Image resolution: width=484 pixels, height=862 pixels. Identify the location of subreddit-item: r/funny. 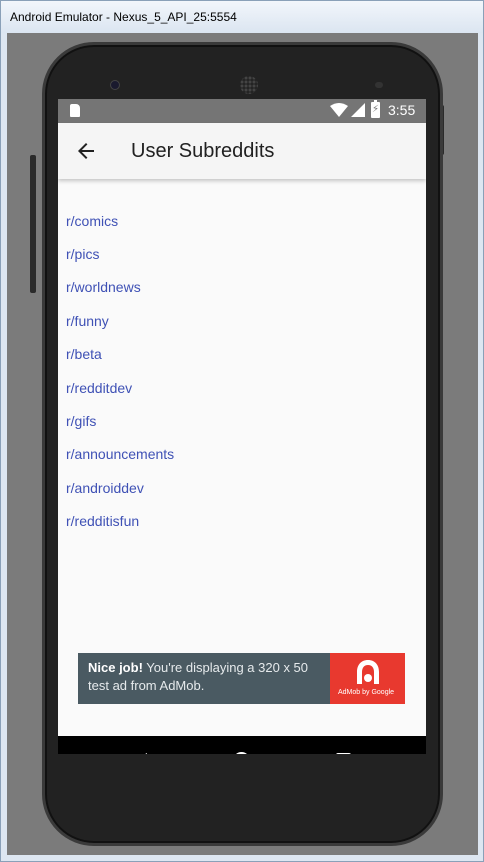
(242, 320).